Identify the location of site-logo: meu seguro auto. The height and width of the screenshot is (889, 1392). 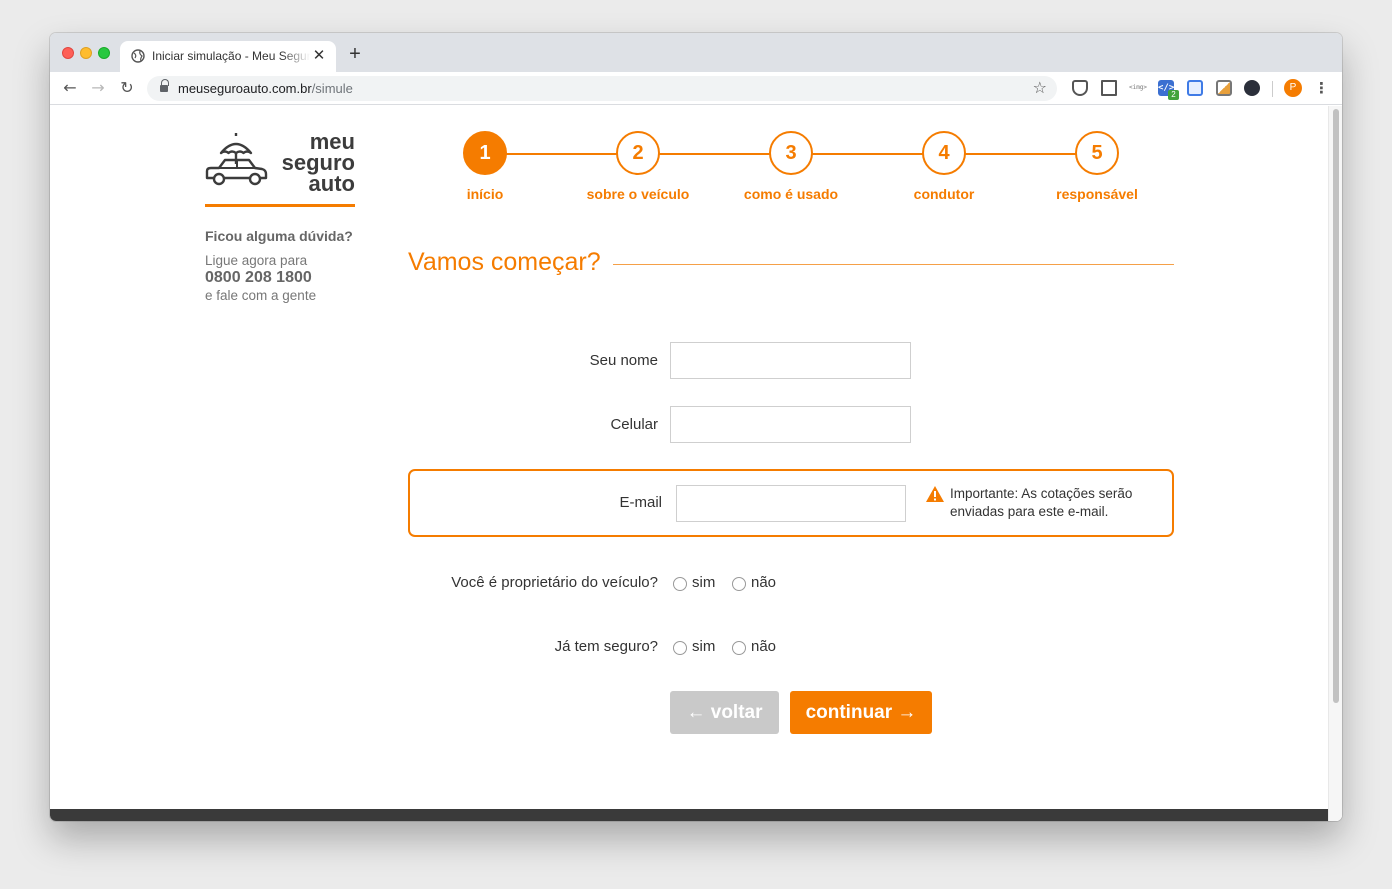
(280, 166).